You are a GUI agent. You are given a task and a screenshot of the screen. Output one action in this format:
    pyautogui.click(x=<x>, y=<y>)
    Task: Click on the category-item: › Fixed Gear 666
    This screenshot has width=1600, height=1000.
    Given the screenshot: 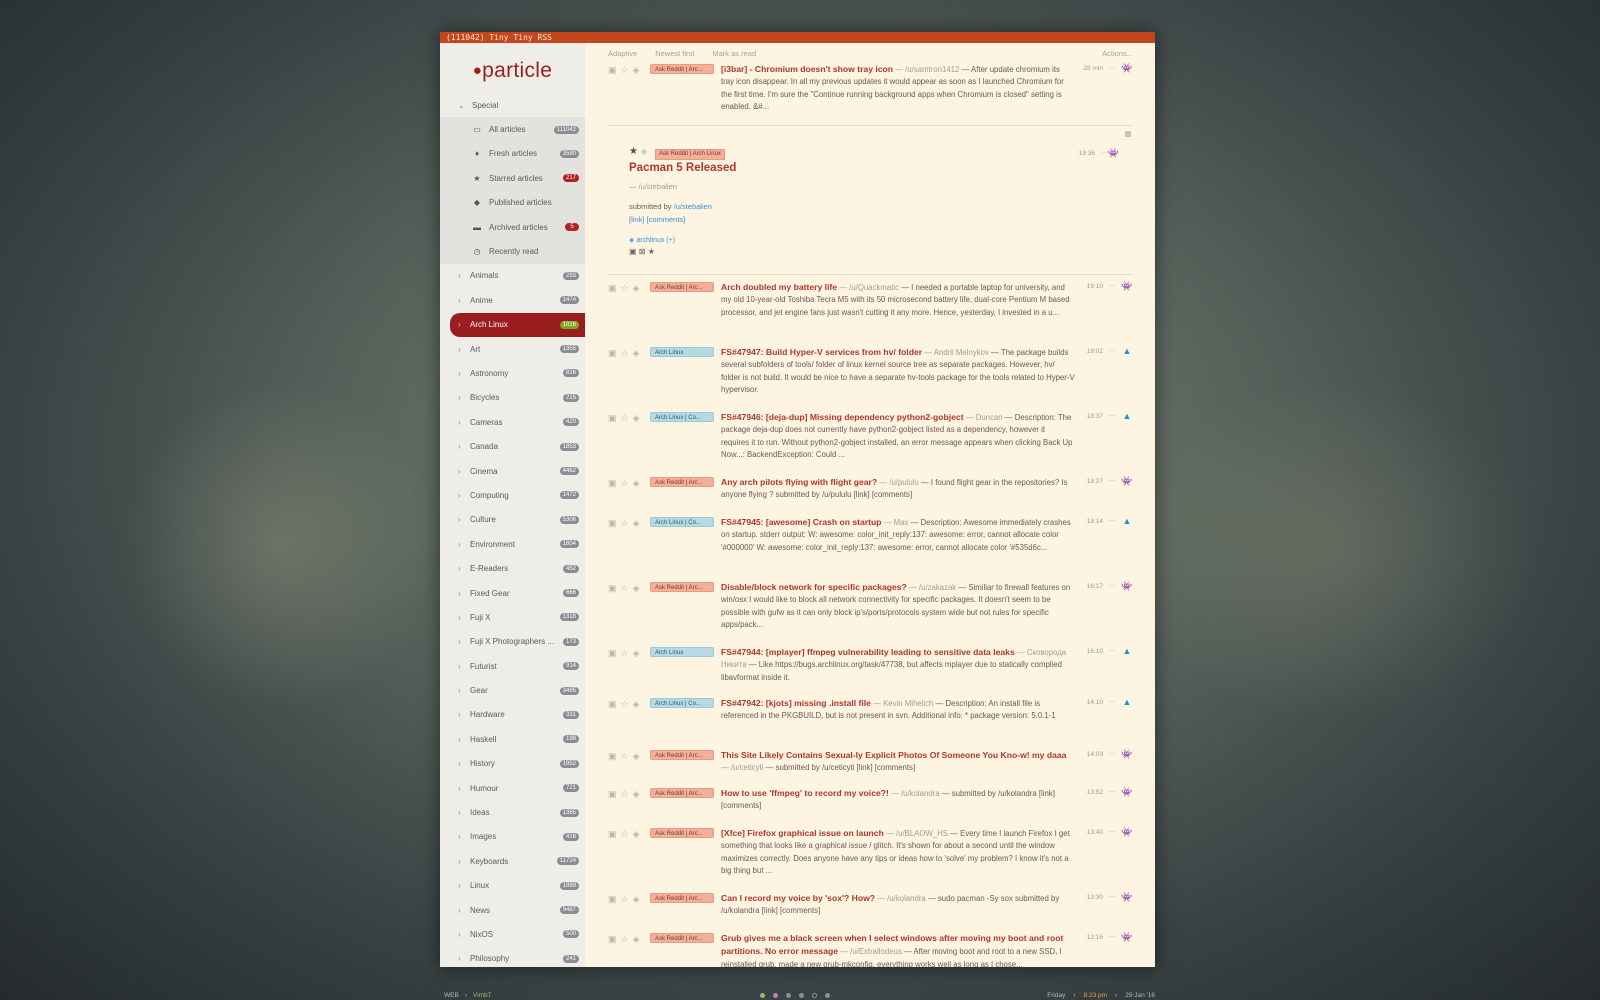 What is the action you would take?
    pyautogui.click(x=512, y=593)
    